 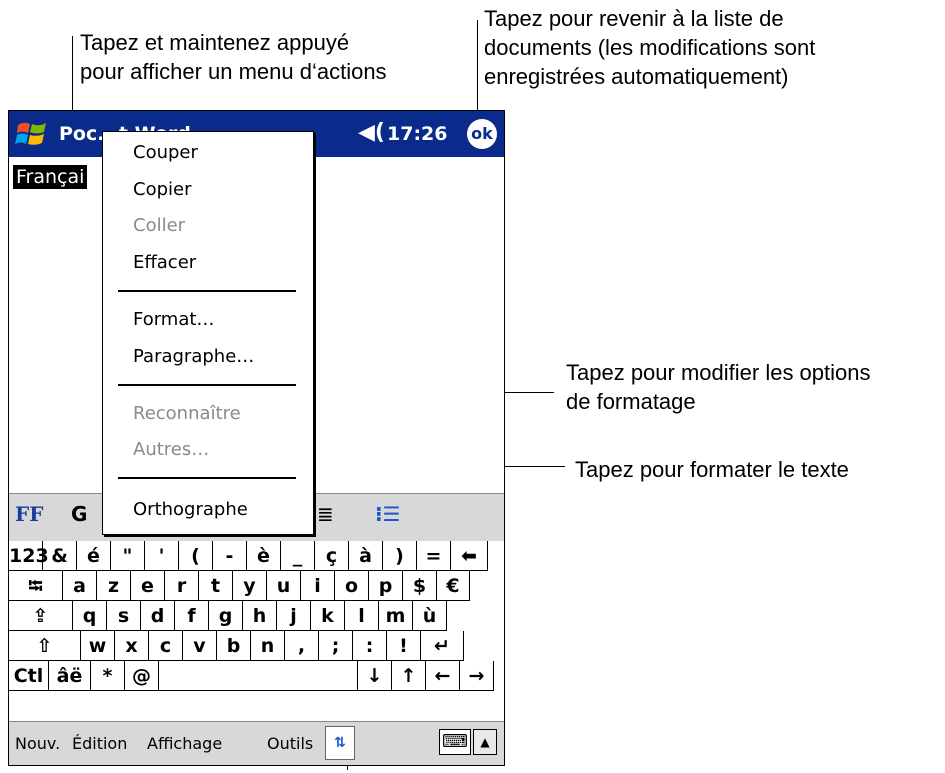 What do you see at coordinates (455, 742) in the screenshot?
I see `keyboard-icon: ⌨` at bounding box center [455, 742].